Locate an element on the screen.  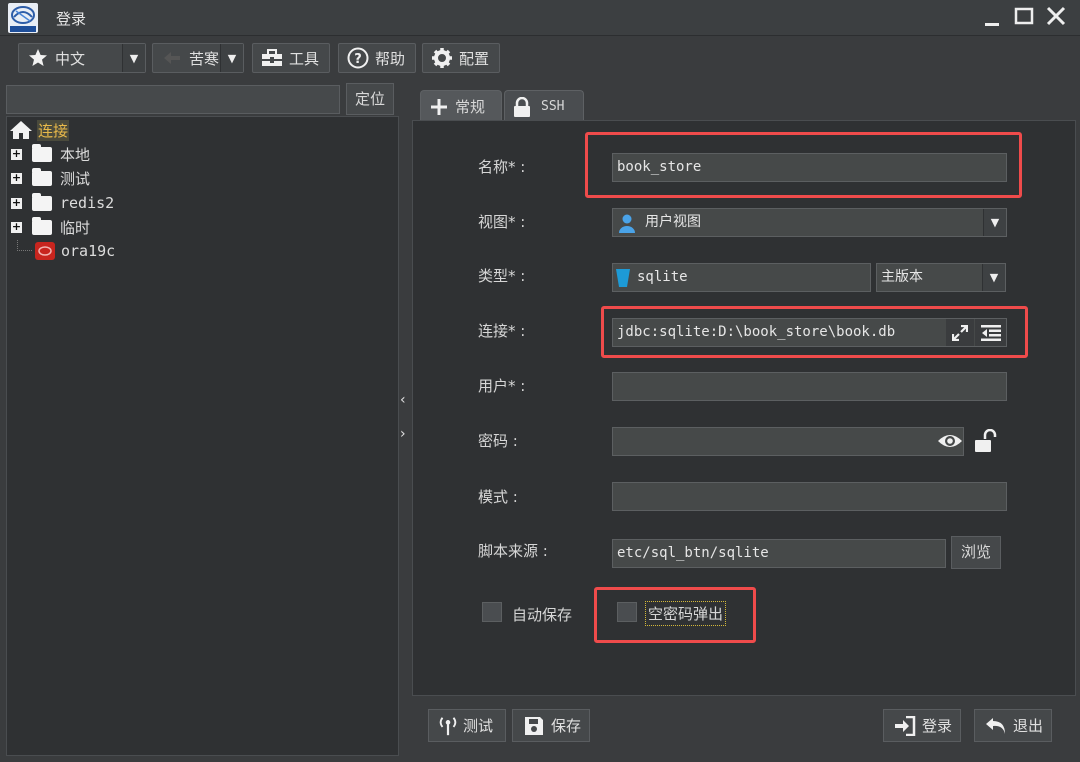
locate-button: 定位 is located at coordinates (370, 99).